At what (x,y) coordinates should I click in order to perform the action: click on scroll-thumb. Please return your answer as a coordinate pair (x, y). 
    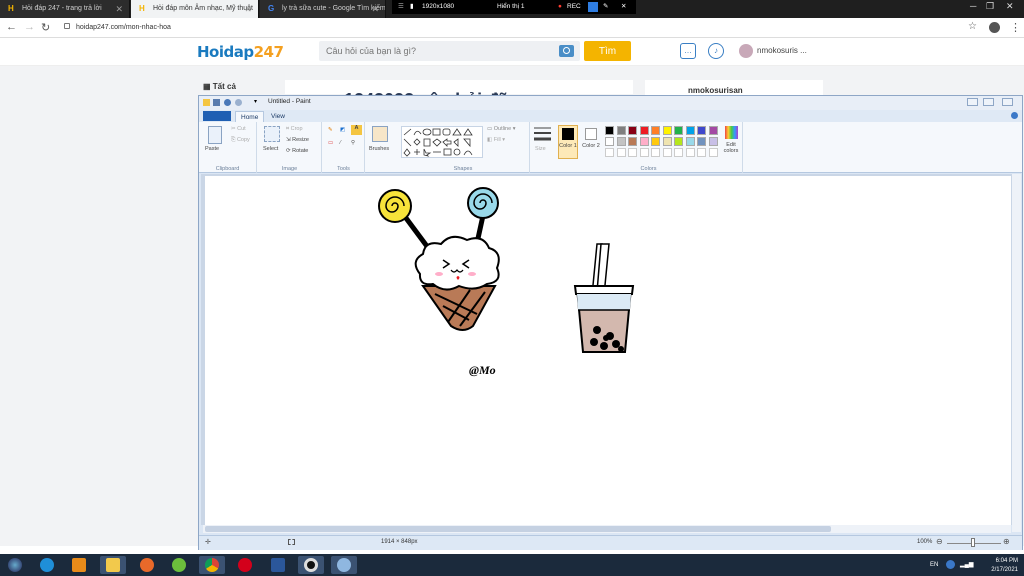
    Looking at the image, I should click on (518, 529).